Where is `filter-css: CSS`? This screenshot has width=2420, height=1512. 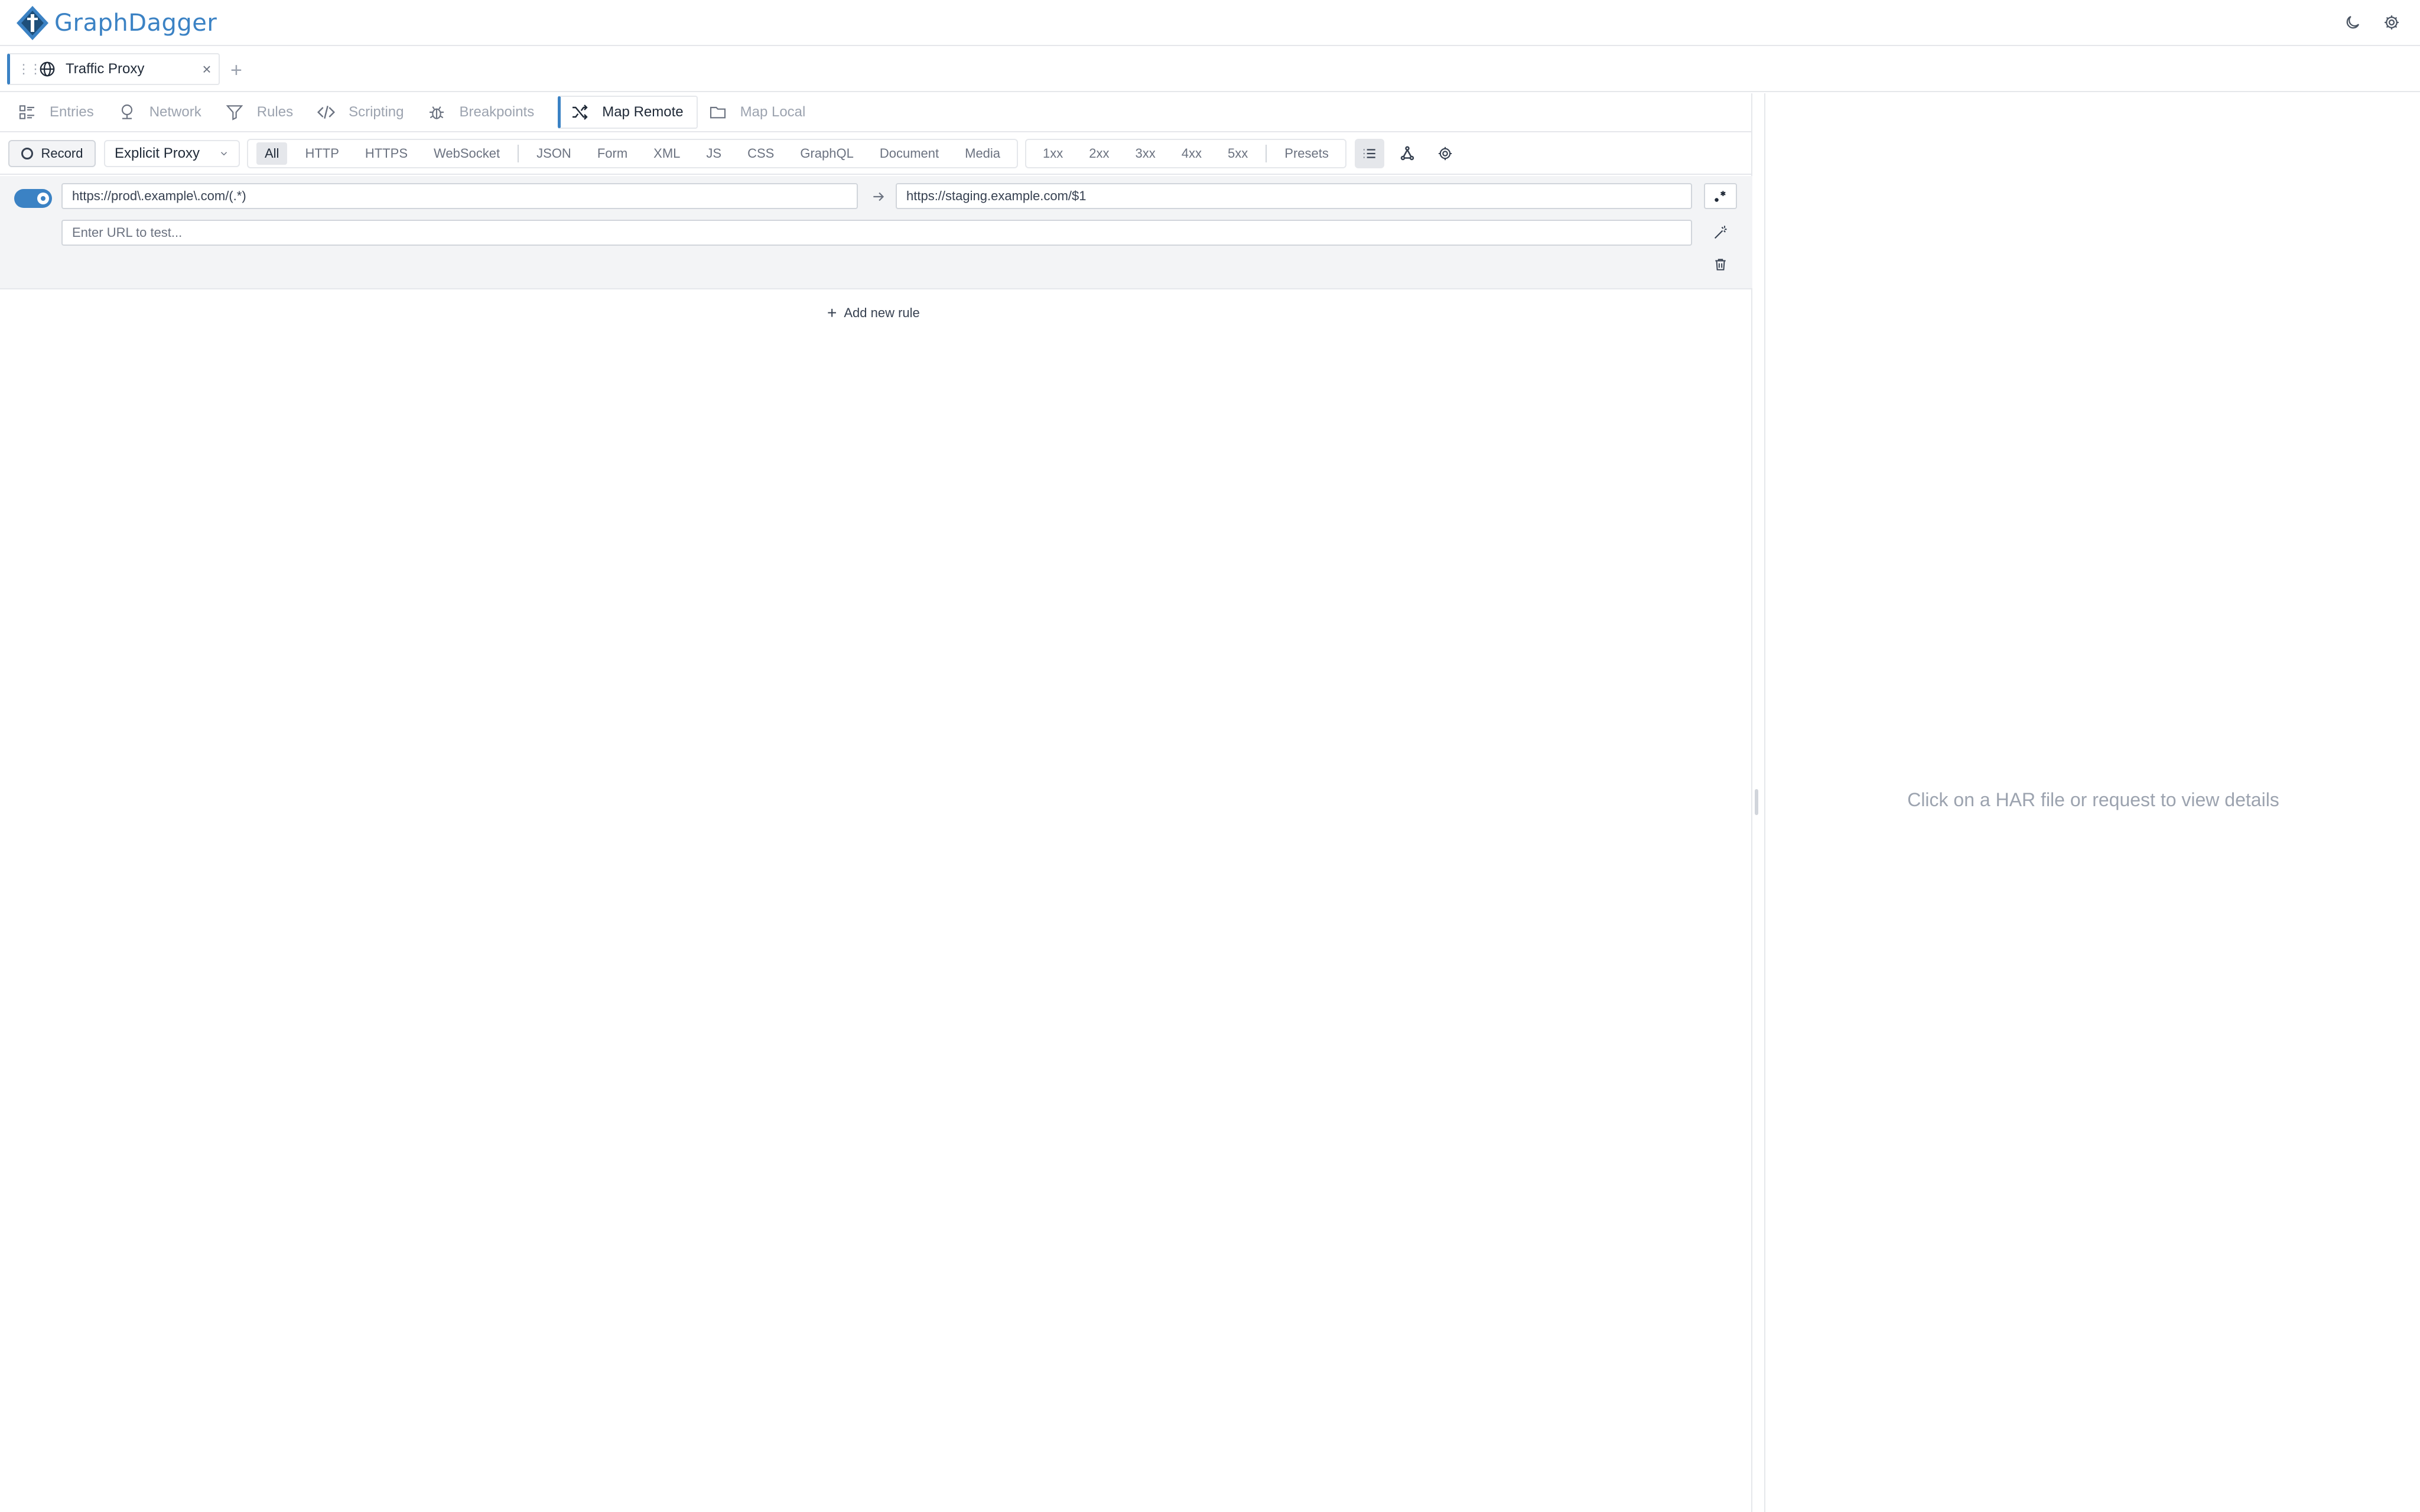
filter-css: CSS is located at coordinates (760, 153).